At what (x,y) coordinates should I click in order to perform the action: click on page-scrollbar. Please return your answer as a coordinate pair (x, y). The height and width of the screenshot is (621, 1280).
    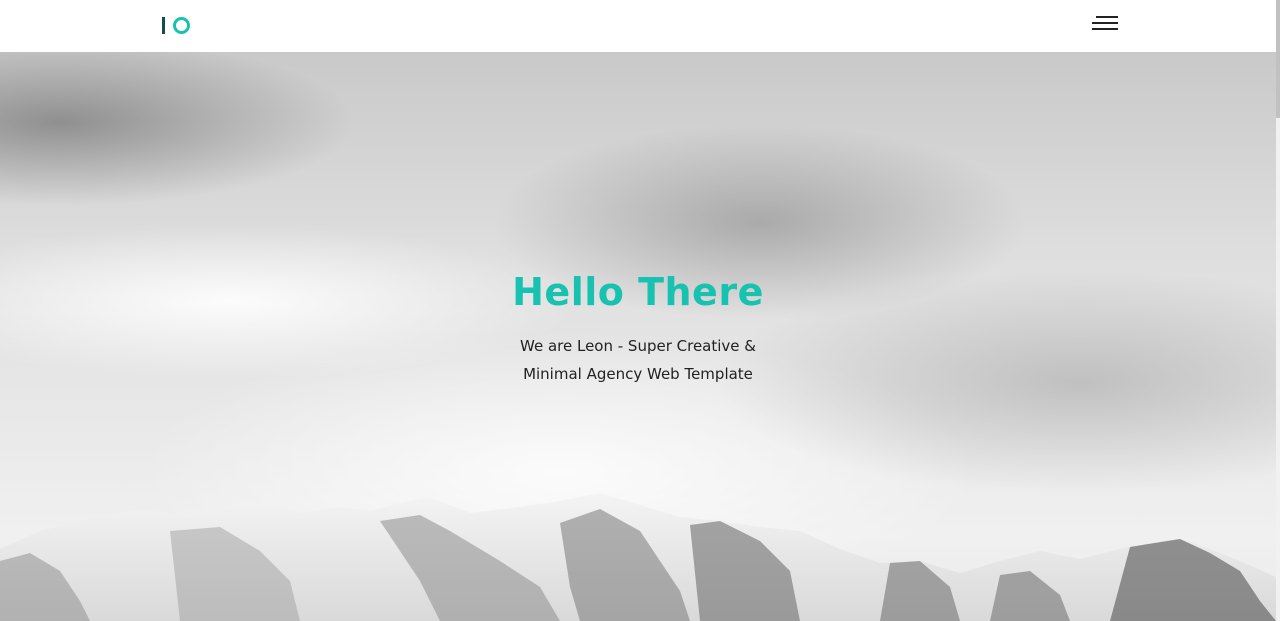
    Looking at the image, I should click on (1278, 310).